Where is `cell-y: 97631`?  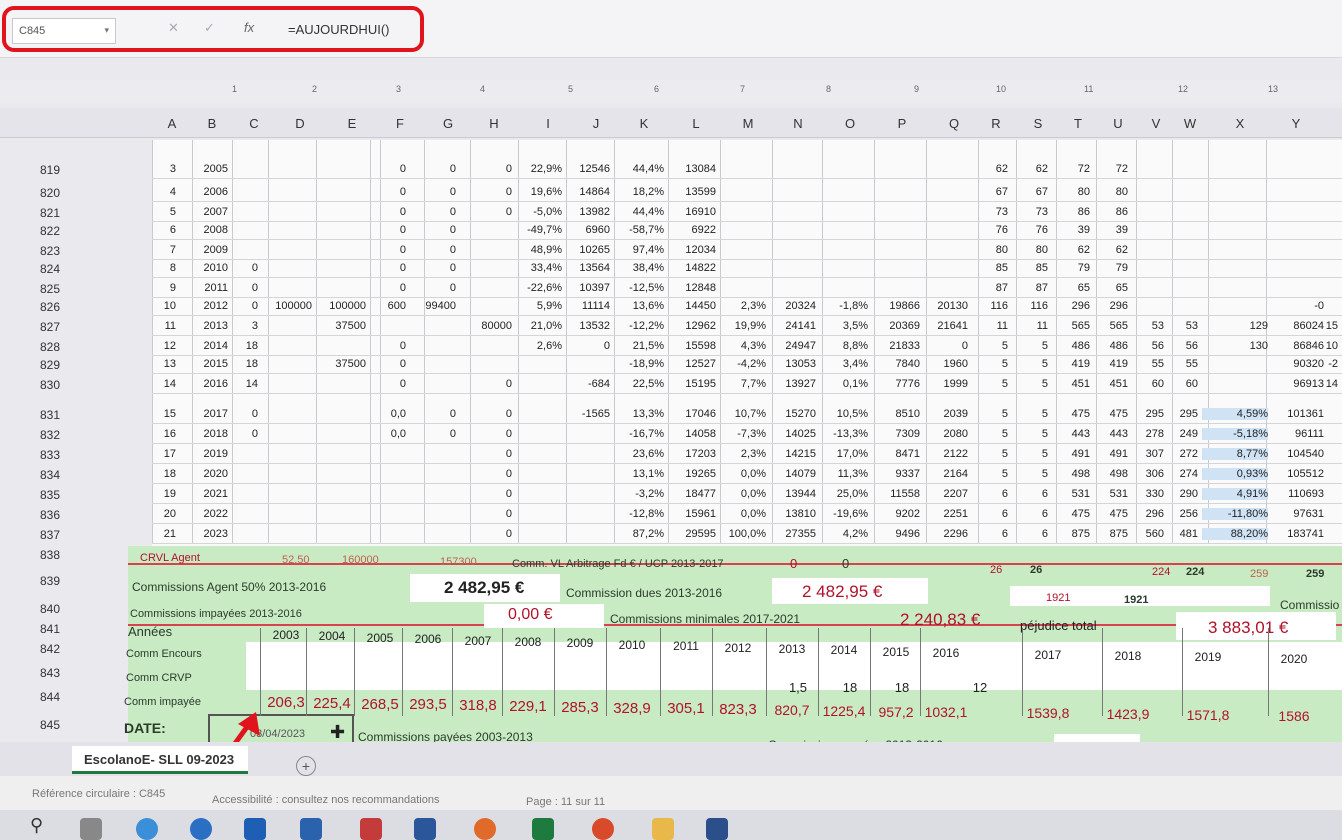
cell-y: 97631 is located at coordinates (1291, 514).